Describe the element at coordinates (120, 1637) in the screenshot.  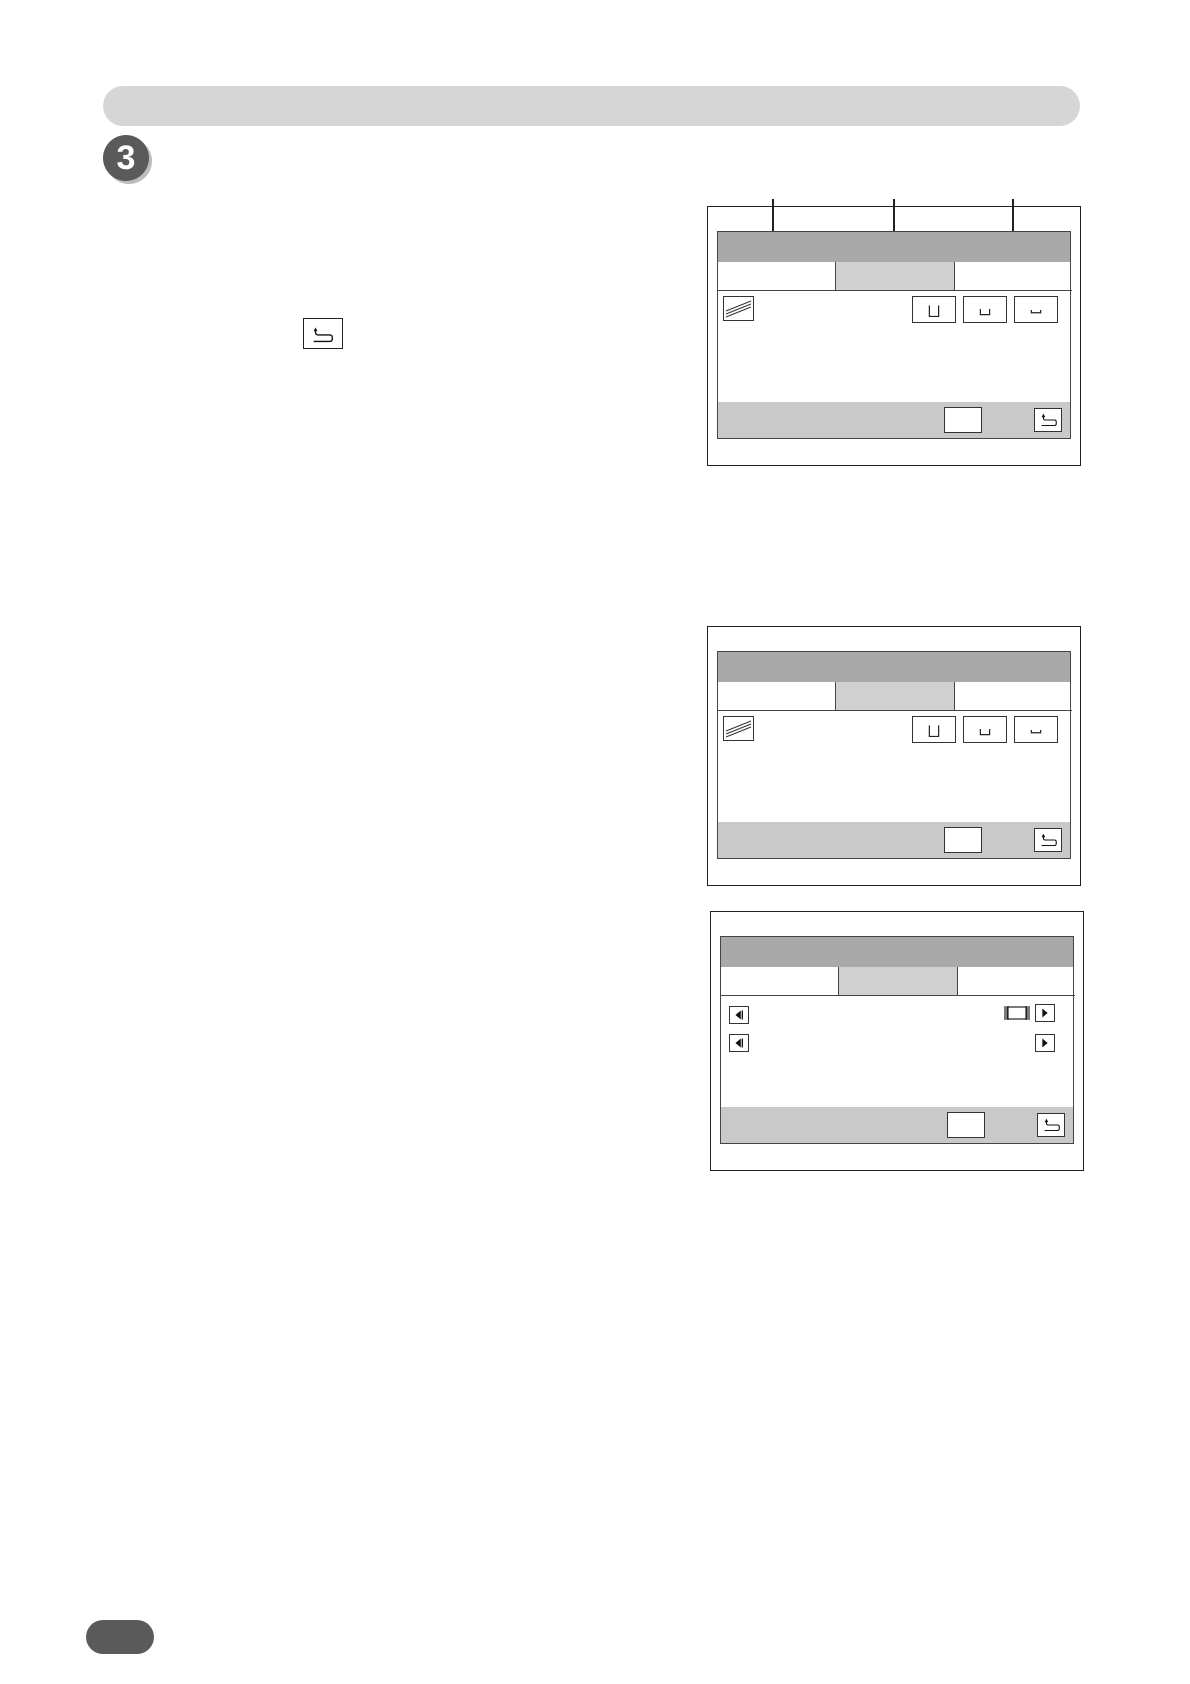
I see `page-number-tab` at that location.